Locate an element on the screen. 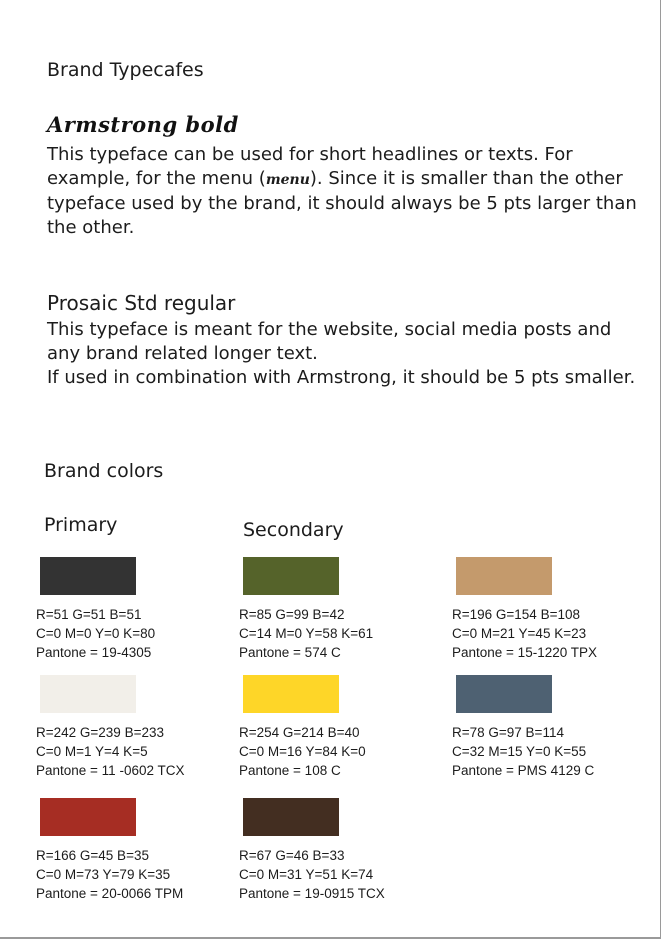 Image resolution: width=662 pixels, height=940 pixels. color-spec-rgb: R=166 G=45 B=35 is located at coordinates (92, 855).